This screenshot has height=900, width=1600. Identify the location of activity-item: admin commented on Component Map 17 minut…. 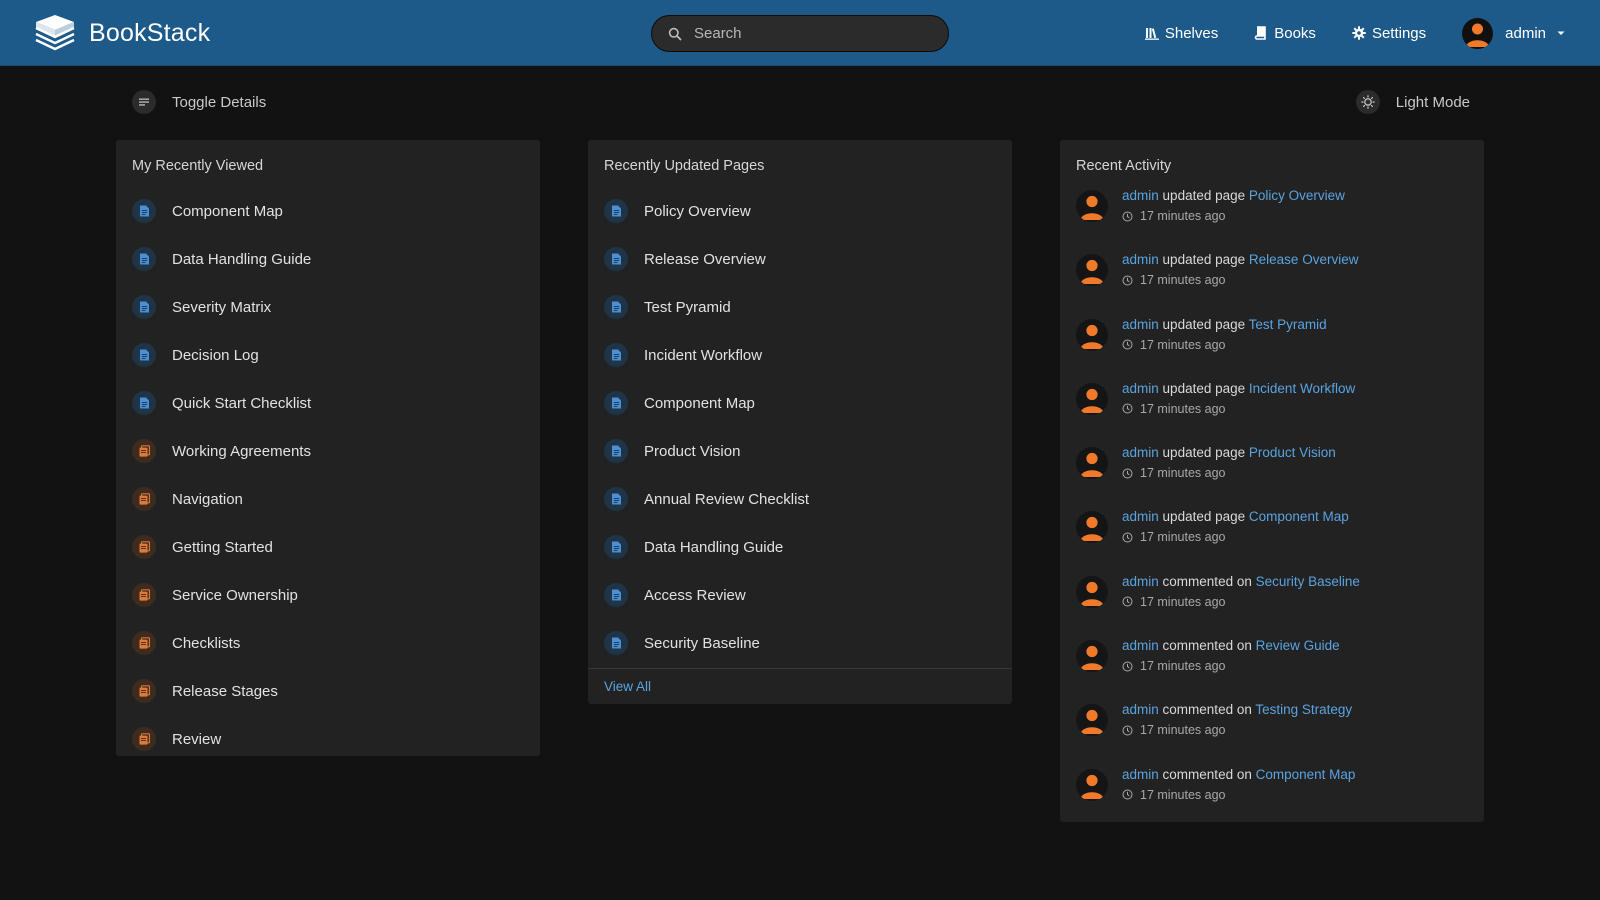
(1272, 797).